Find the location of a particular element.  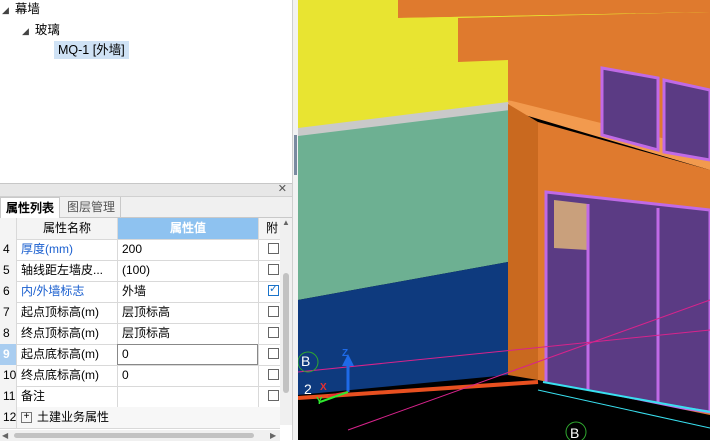

property-name: 厚度(mm) is located at coordinates (66, 249).